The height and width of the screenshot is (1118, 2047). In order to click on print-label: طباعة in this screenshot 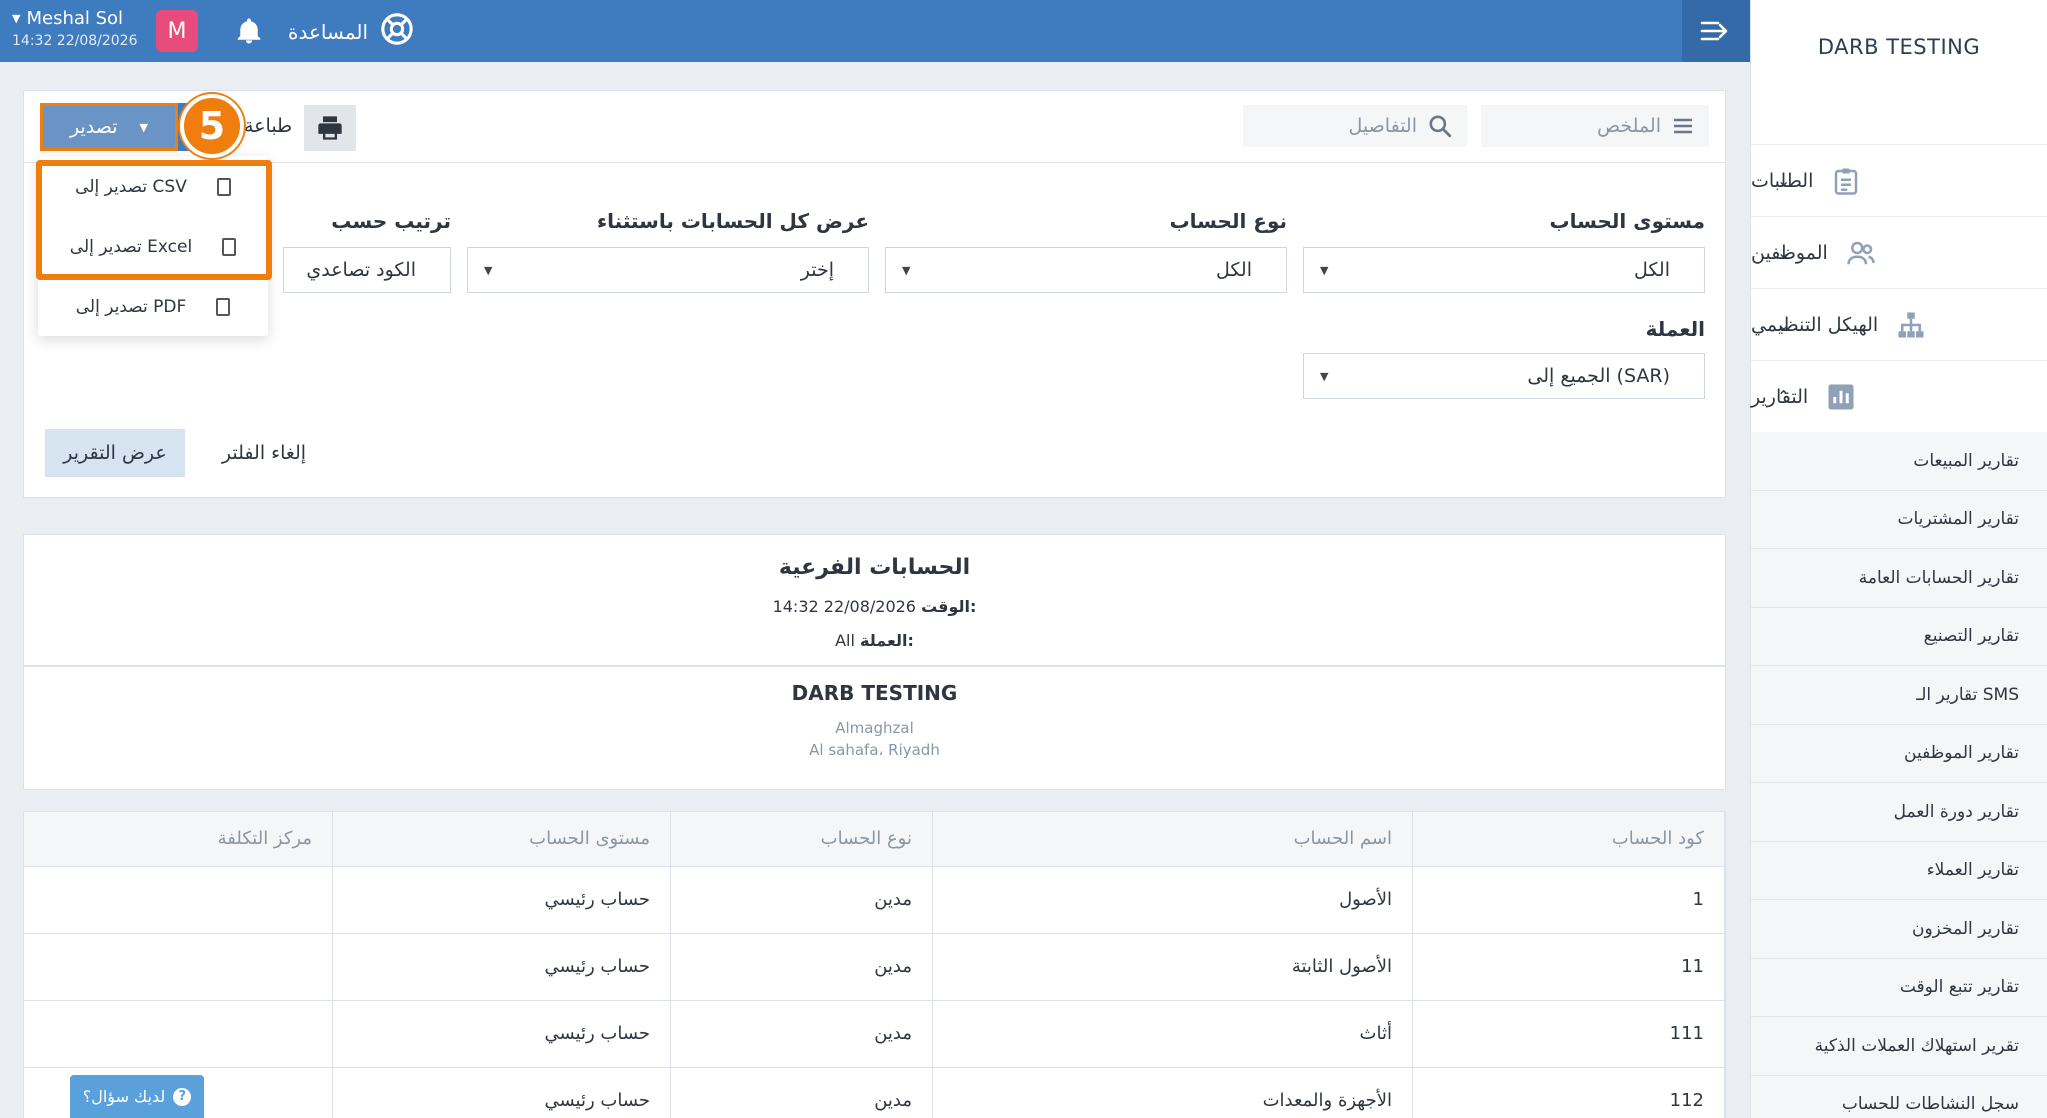, I will do `click(268, 126)`.